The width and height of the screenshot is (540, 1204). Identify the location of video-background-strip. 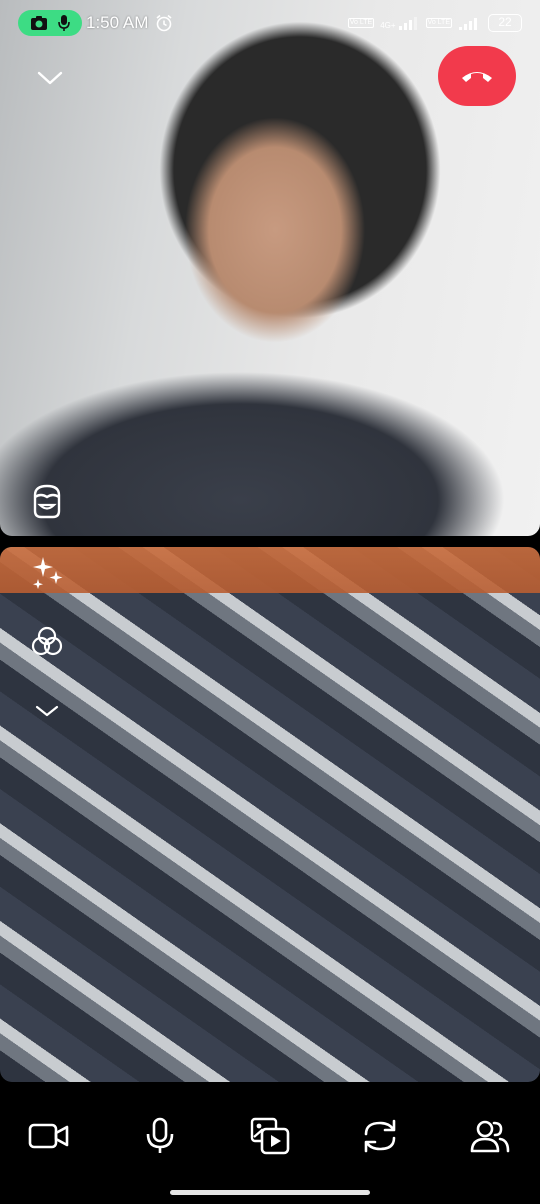
(270, 570).